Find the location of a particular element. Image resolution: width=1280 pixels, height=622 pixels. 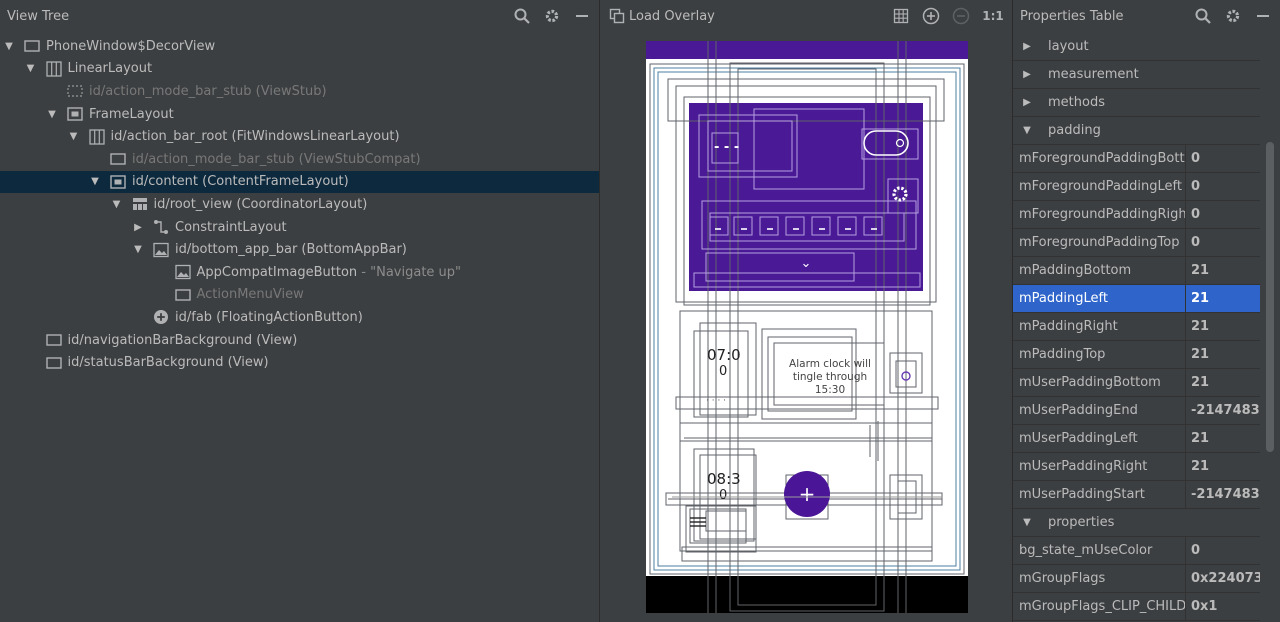

properties-scrollbar is located at coordinates (1270, 297).